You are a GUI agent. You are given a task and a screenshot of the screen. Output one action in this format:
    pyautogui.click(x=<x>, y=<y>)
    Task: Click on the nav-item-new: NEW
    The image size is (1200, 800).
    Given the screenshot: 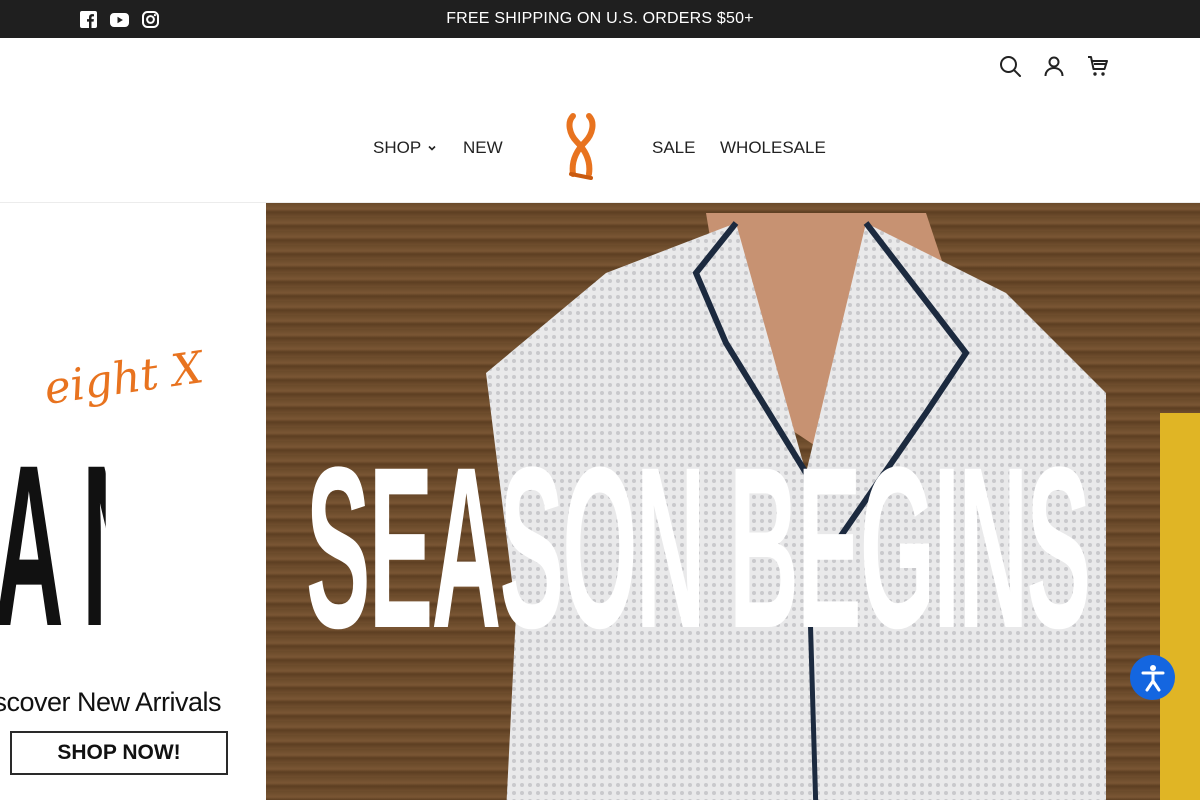 What is the action you would take?
    pyautogui.click(x=483, y=148)
    